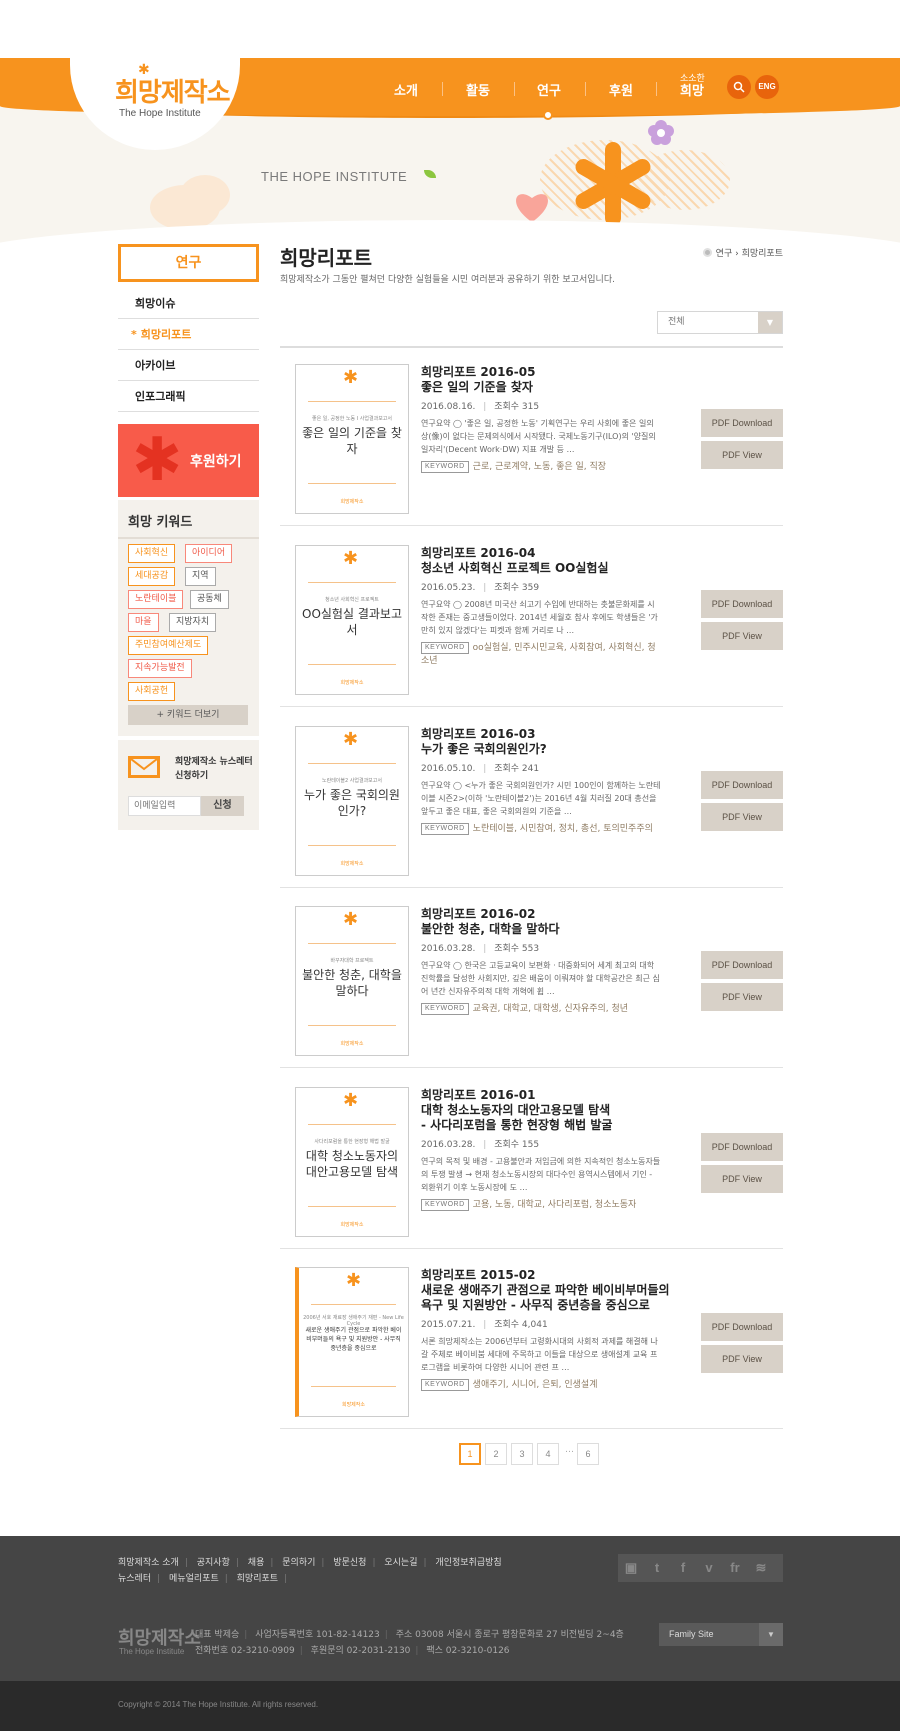  I want to click on keyword-tag: 세대공감, so click(152, 576).